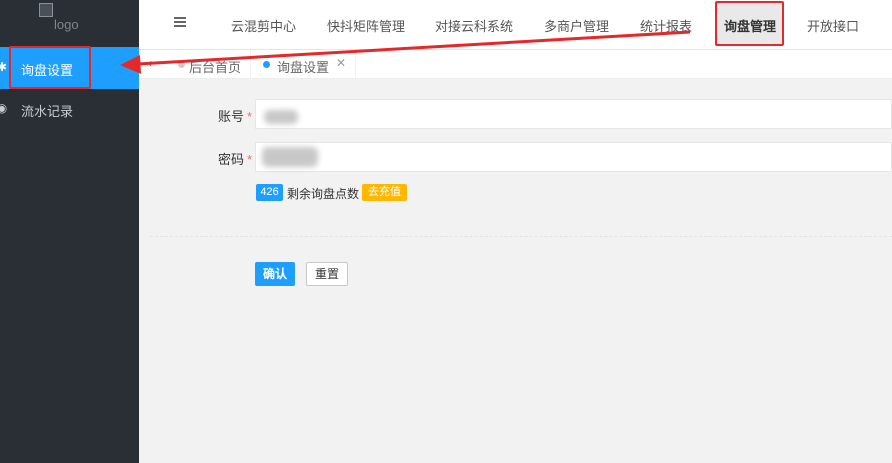 The image size is (892, 463). I want to click on logo: logo, so click(69, 23).